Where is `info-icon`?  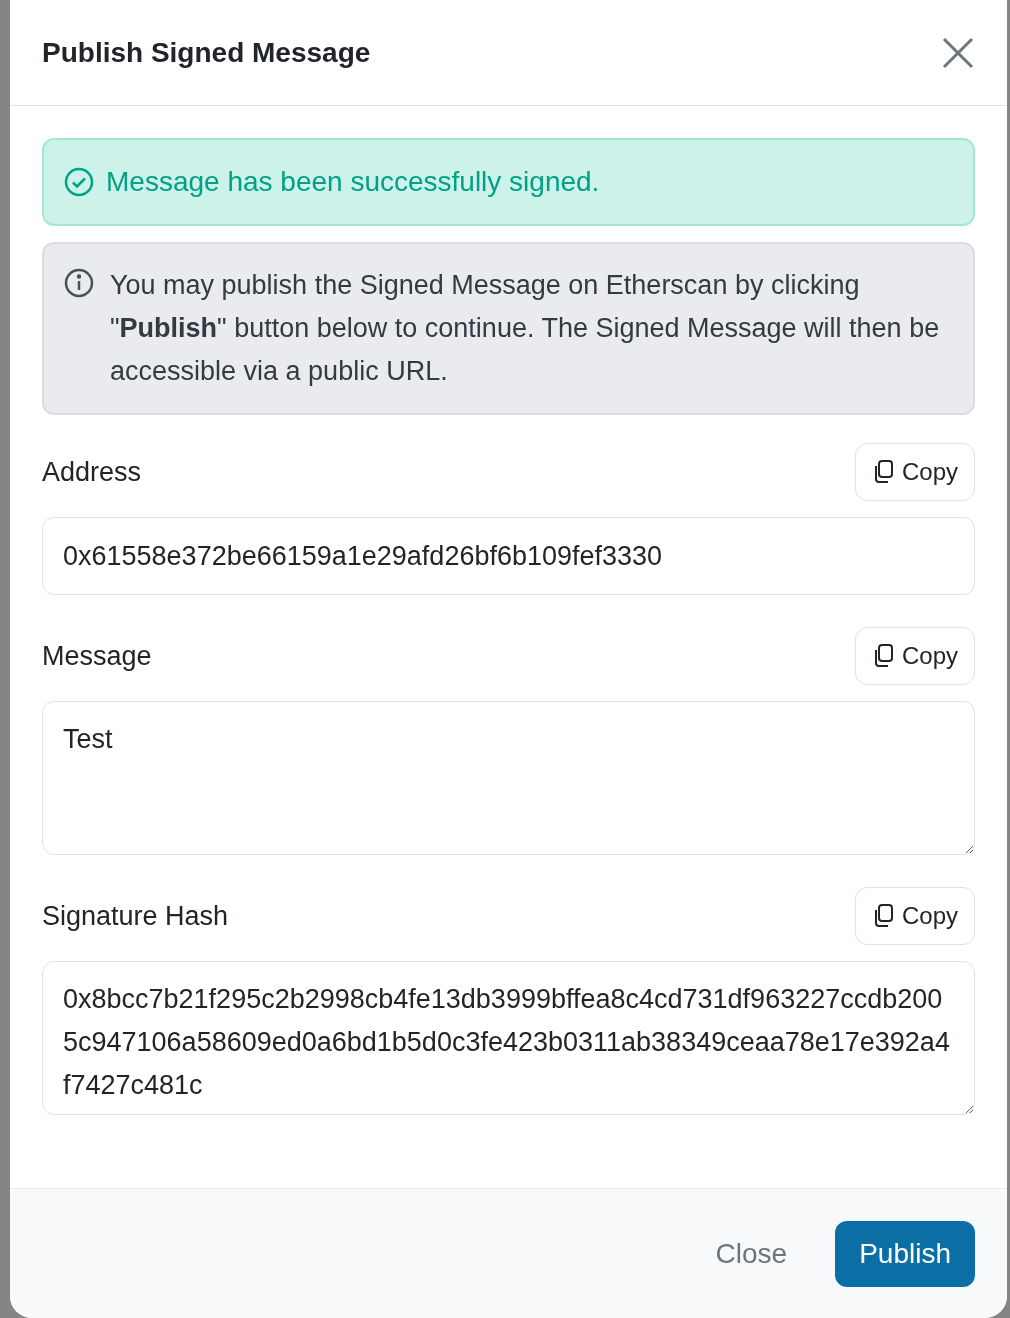
info-icon is located at coordinates (79, 283).